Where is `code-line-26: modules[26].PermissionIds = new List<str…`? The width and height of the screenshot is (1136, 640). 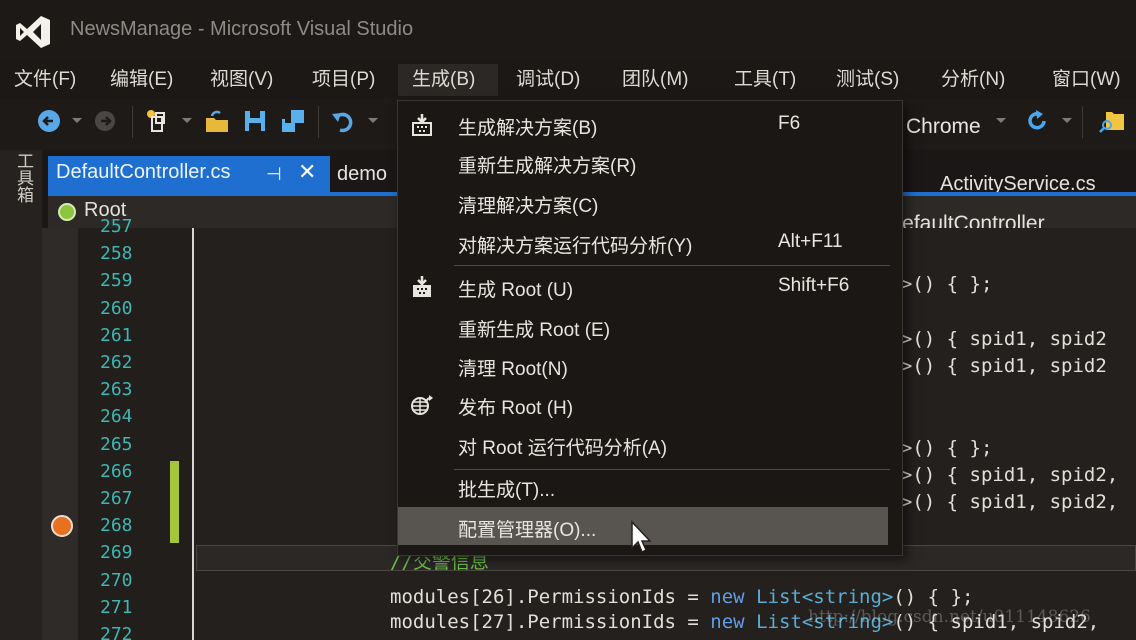 code-line-26: modules[26].PermissionIds = new List<str… is located at coordinates (681, 597).